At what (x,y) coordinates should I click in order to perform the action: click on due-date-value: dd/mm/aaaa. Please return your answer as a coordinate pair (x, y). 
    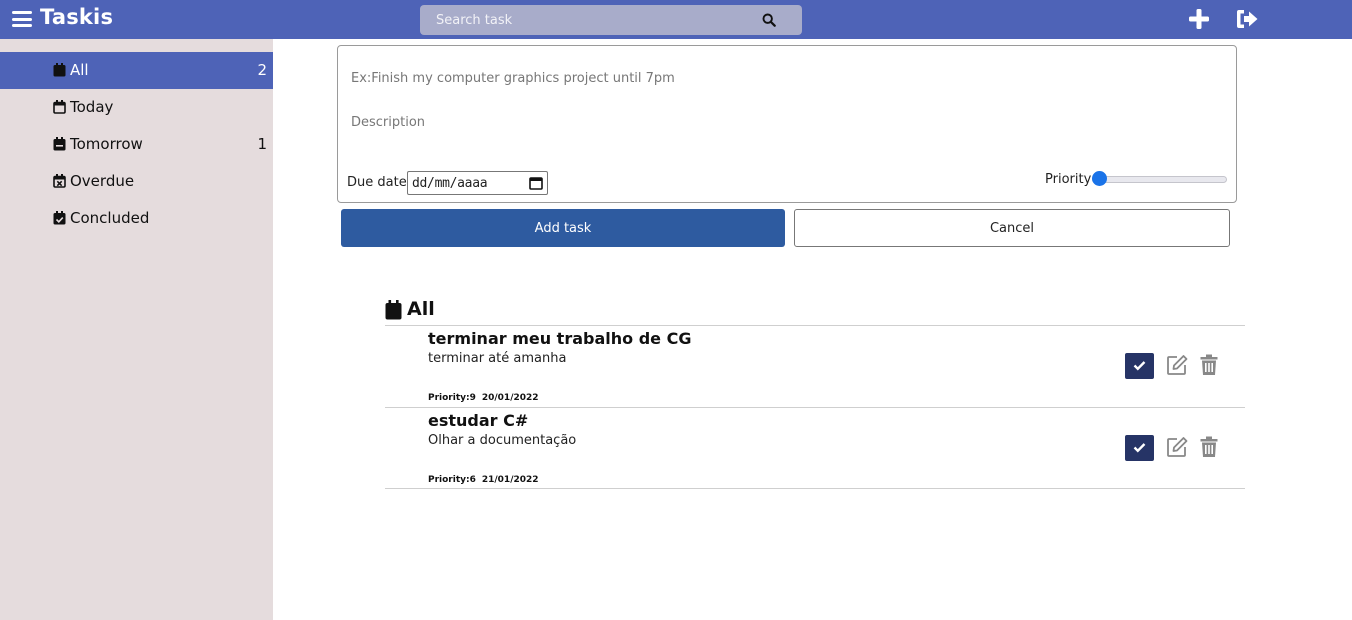
    Looking at the image, I should click on (450, 183).